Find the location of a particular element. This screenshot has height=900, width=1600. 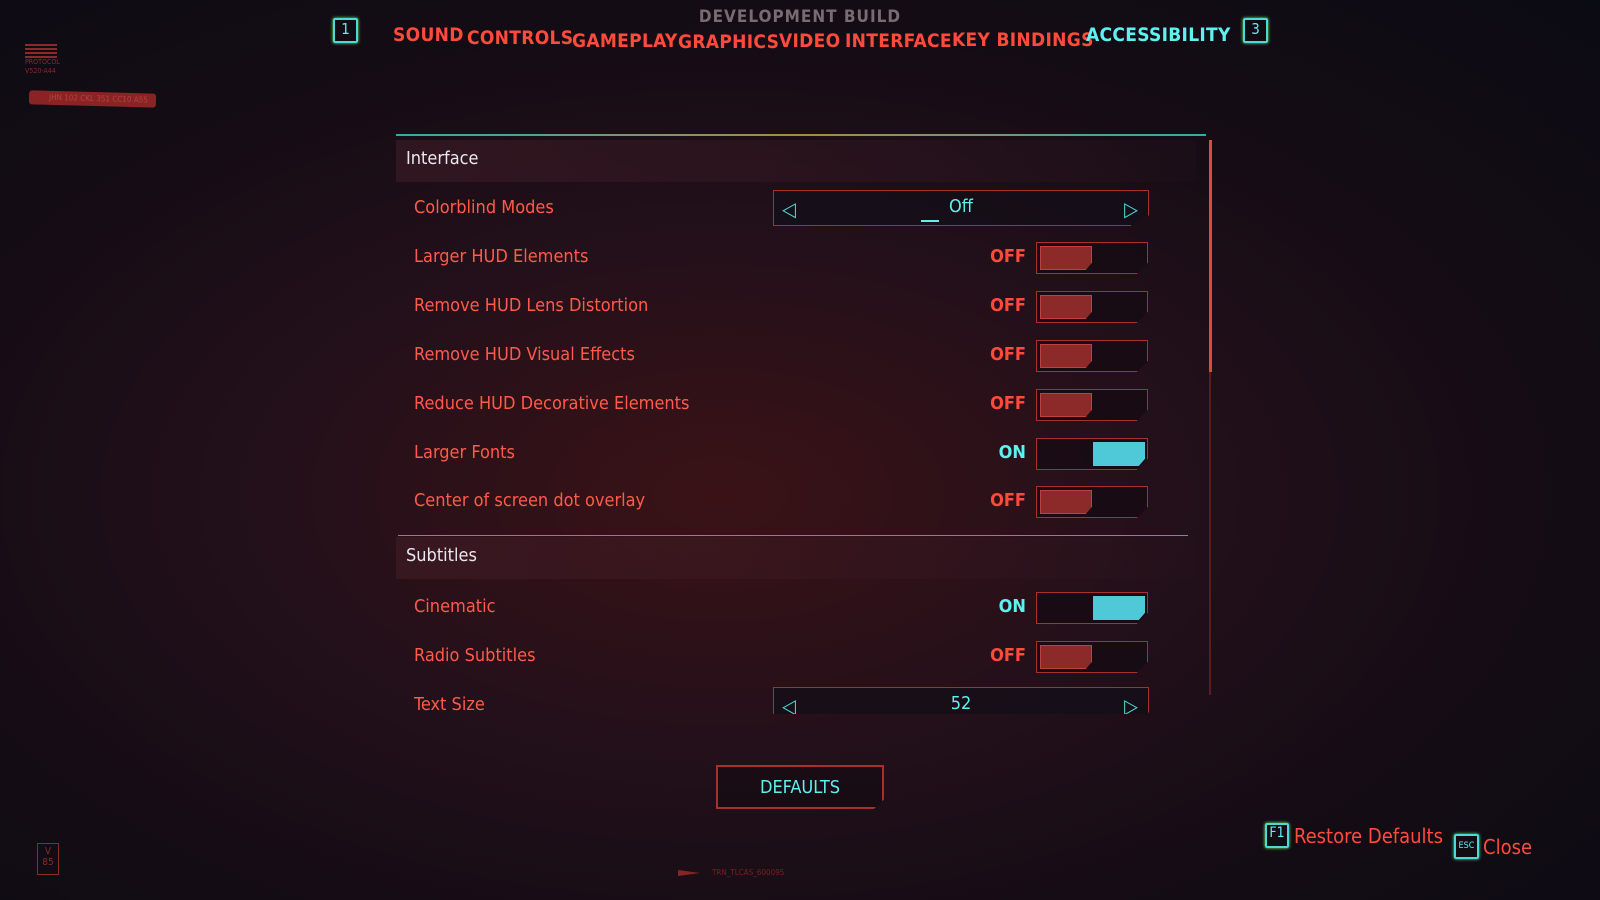

setting-label: Reduce HUD Decorative Elements is located at coordinates (552, 403).